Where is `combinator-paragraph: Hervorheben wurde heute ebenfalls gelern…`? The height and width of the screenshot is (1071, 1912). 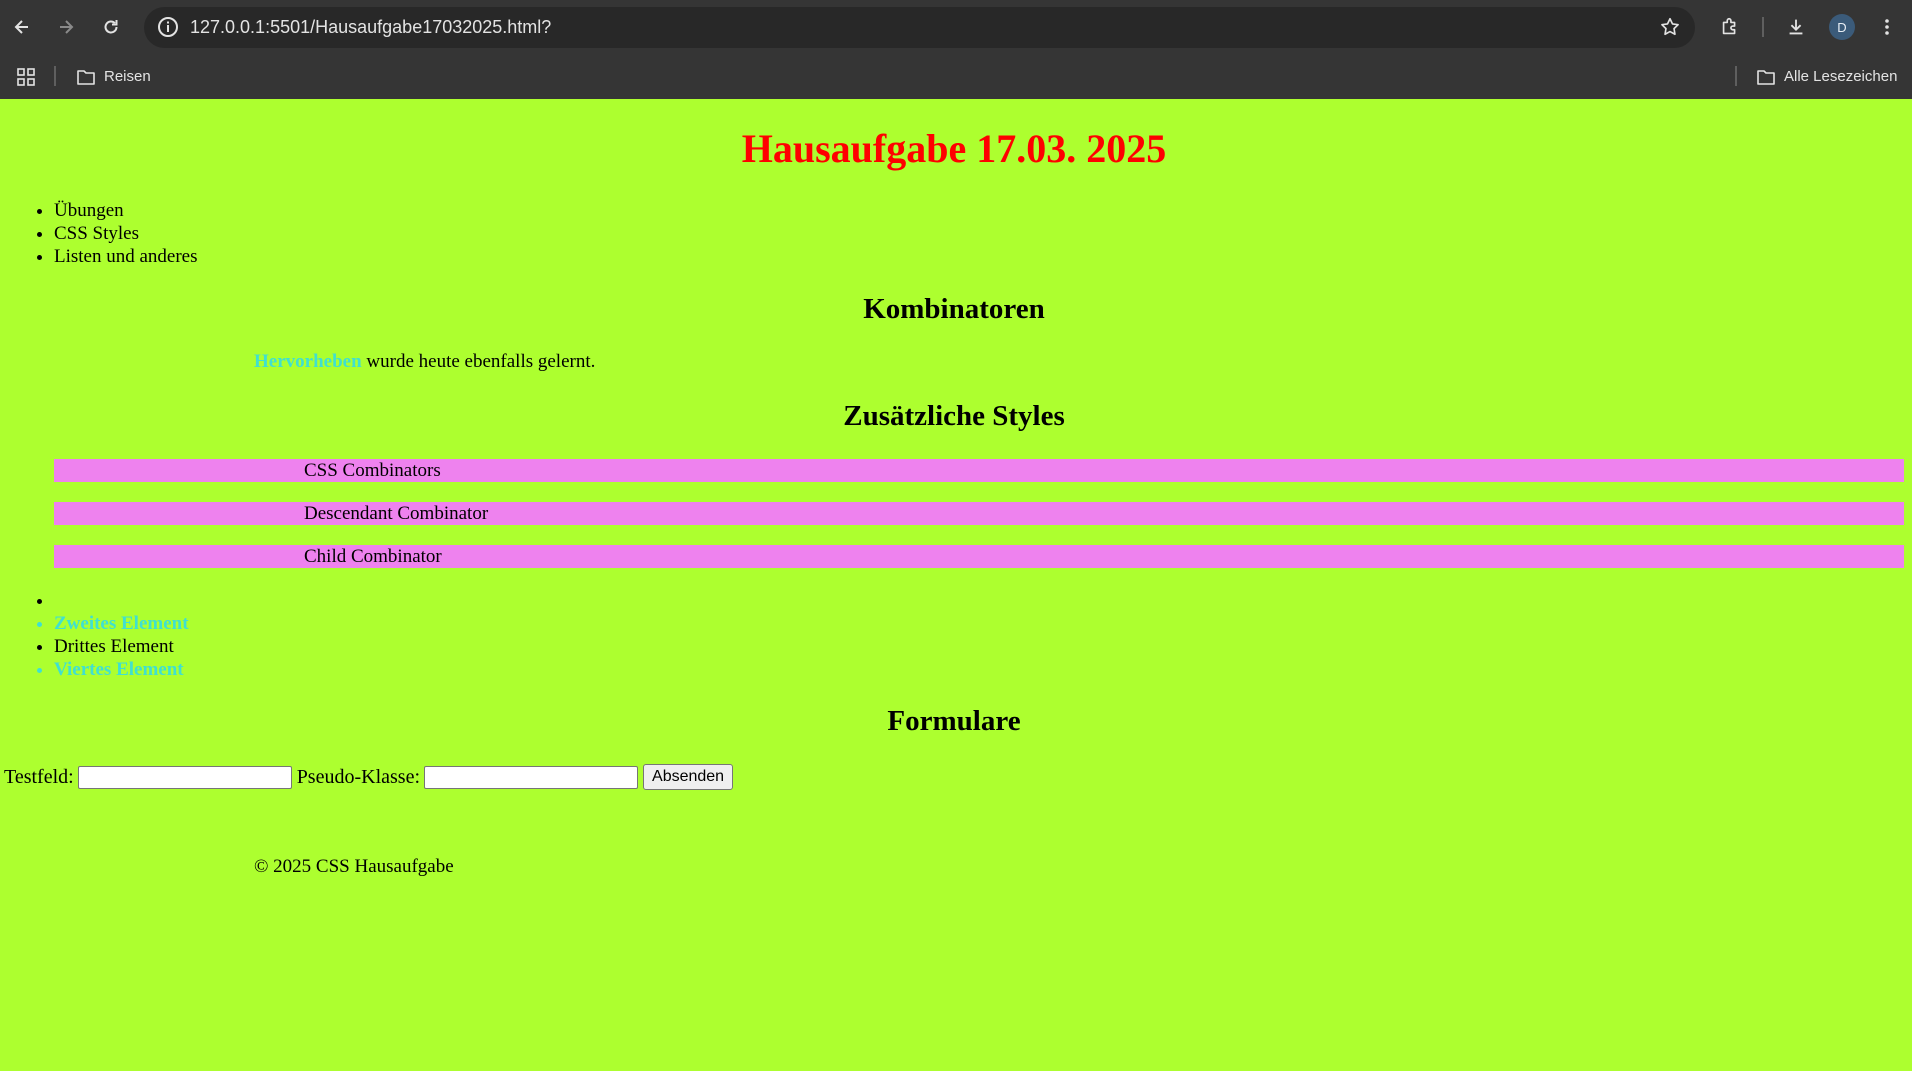
combinator-paragraph: Hervorheben wurde heute ebenfalls gelern… is located at coordinates (424, 362).